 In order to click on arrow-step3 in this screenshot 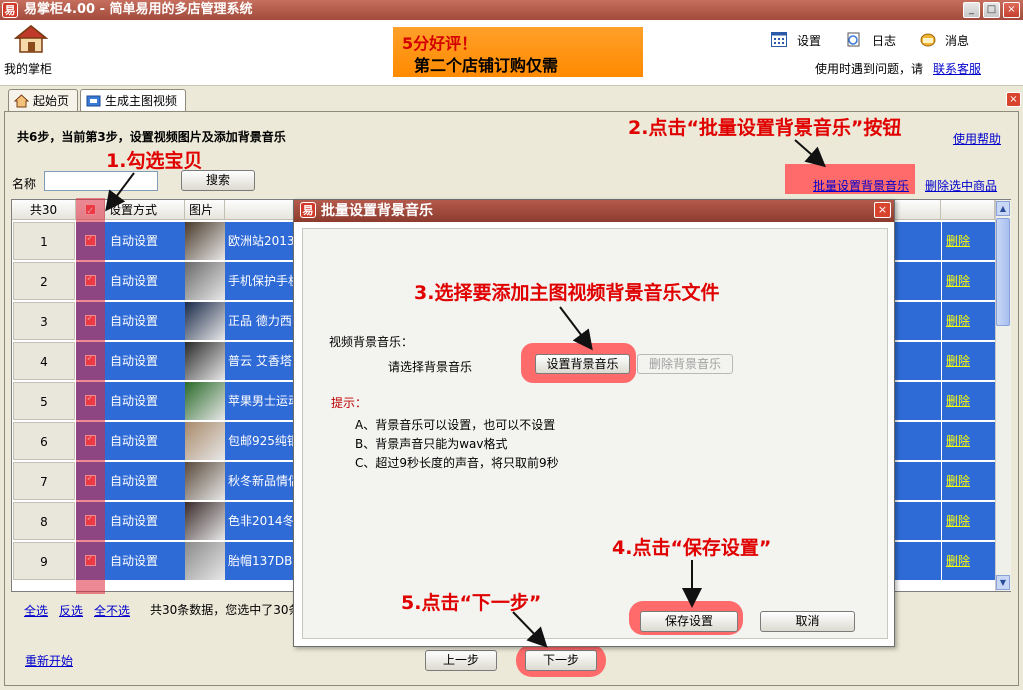, I will do `click(576, 328)`.